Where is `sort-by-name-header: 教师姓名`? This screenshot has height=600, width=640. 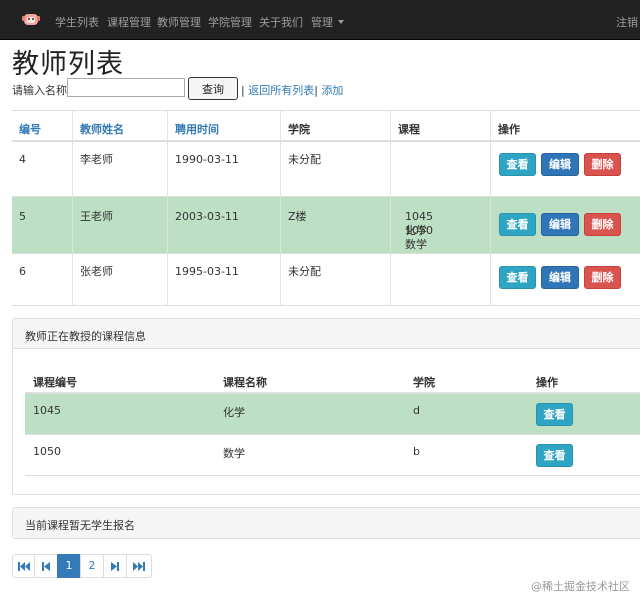
sort-by-name-header: 教师姓名 is located at coordinates (102, 129).